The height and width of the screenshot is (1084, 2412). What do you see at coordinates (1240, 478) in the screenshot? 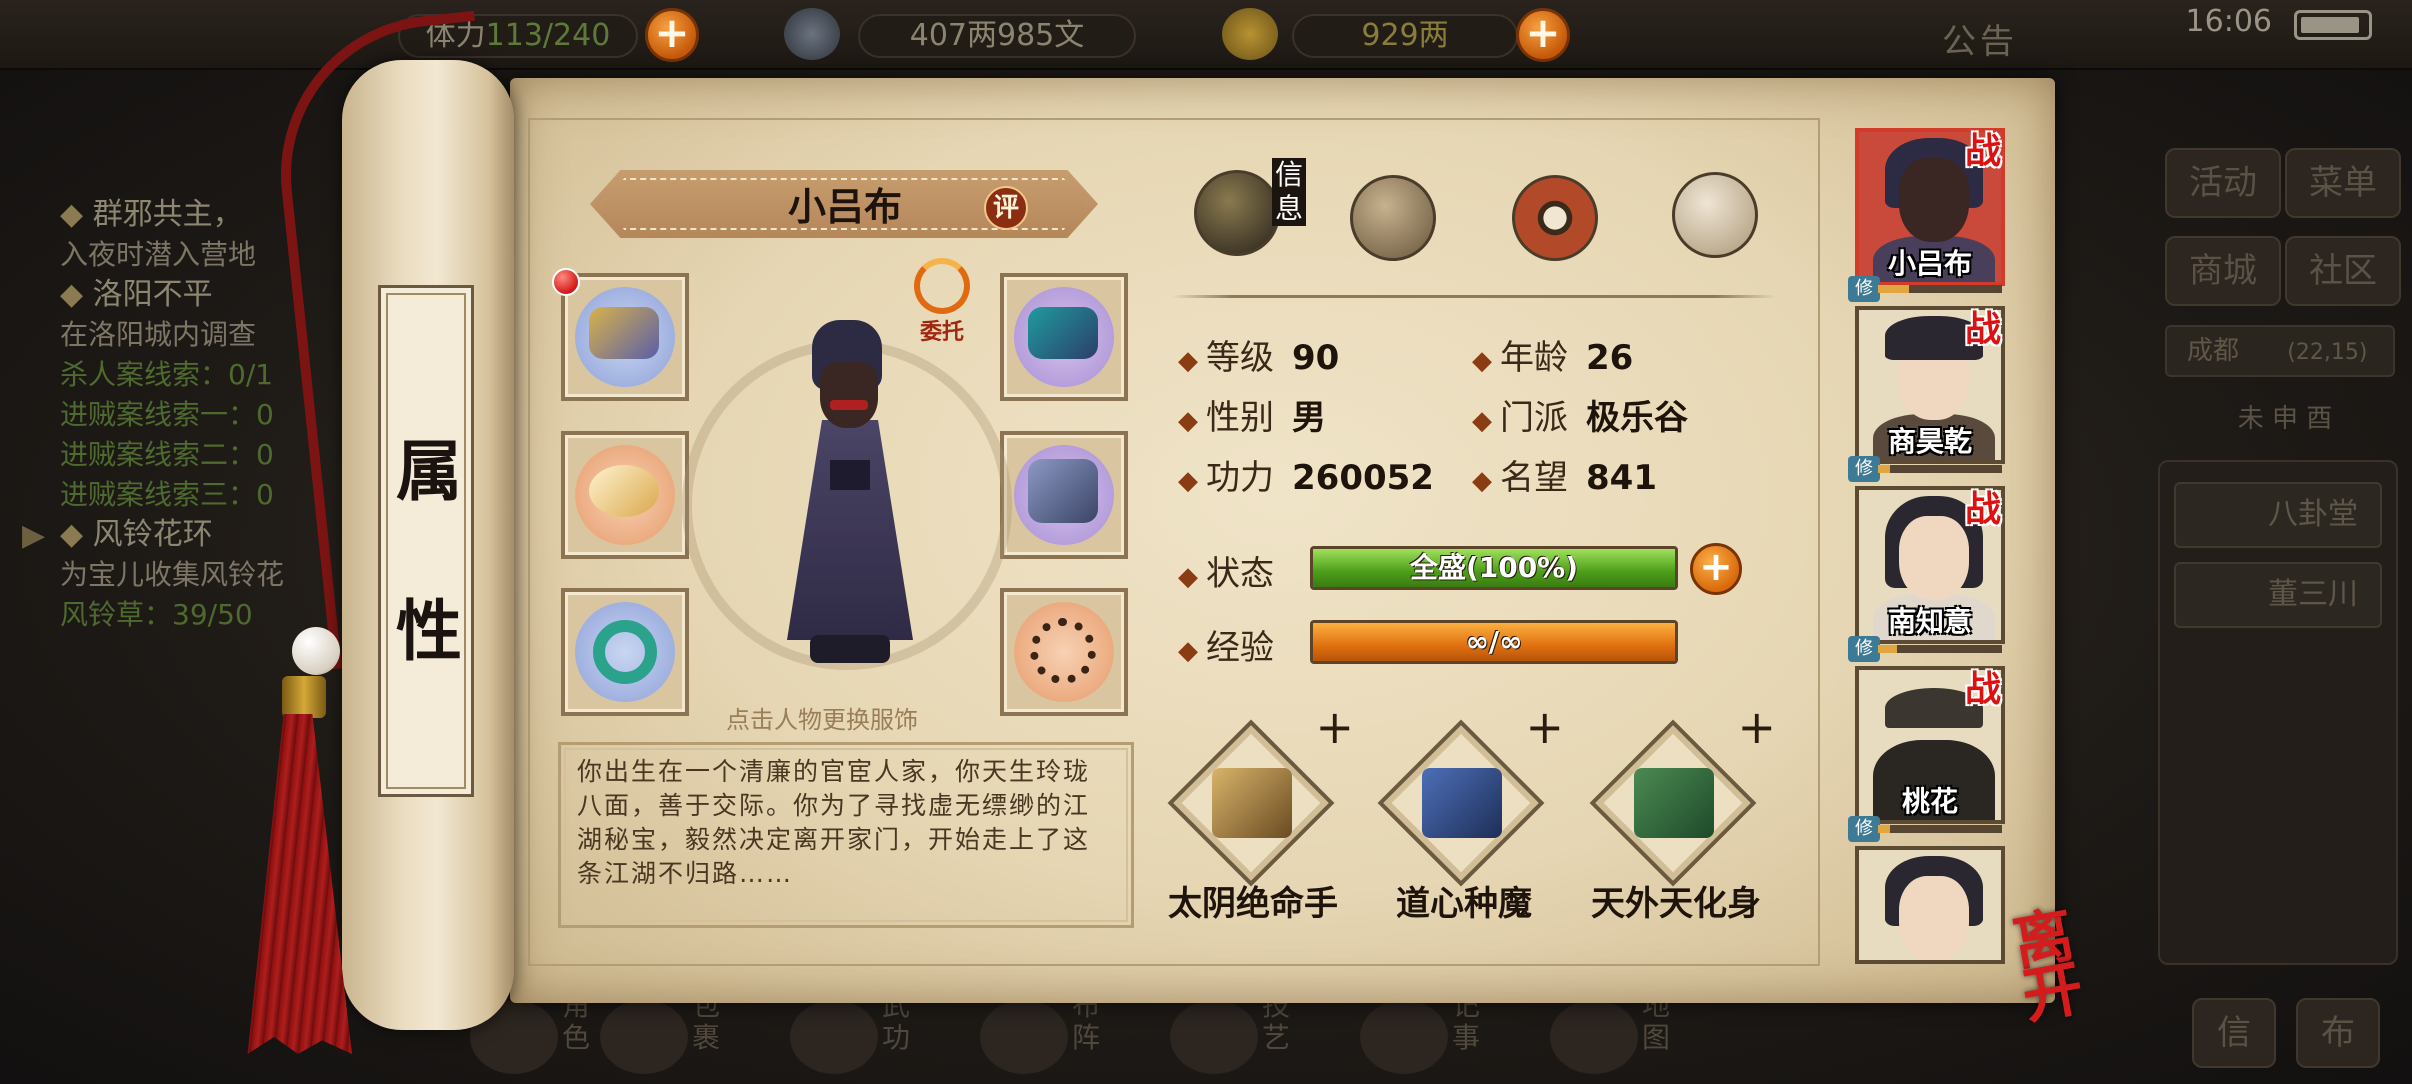
I see `stat-label: 功力` at bounding box center [1240, 478].